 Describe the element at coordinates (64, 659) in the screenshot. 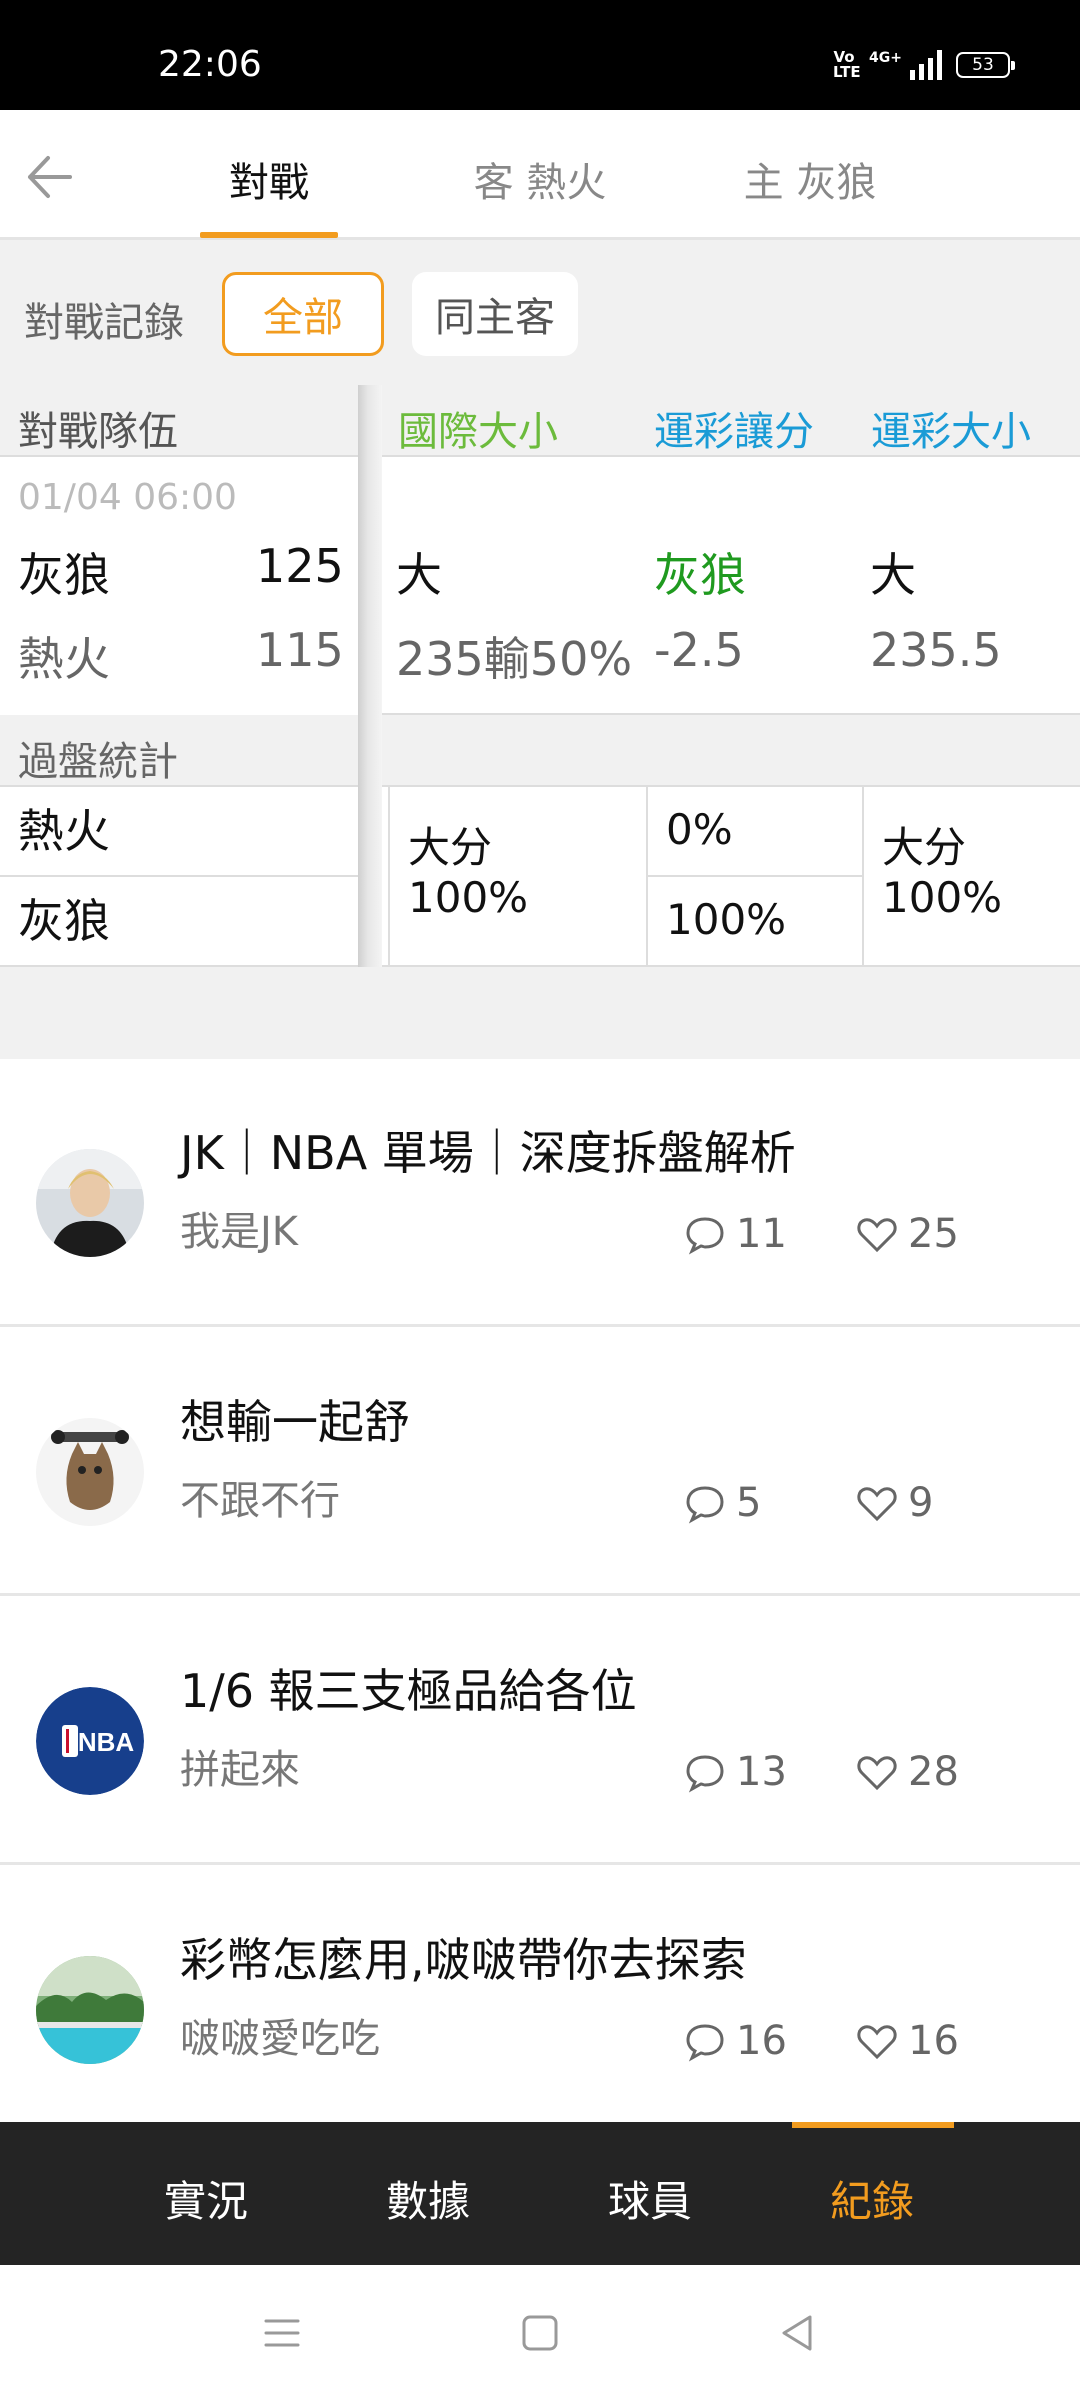

I see `away-team-name: 熱火` at that location.